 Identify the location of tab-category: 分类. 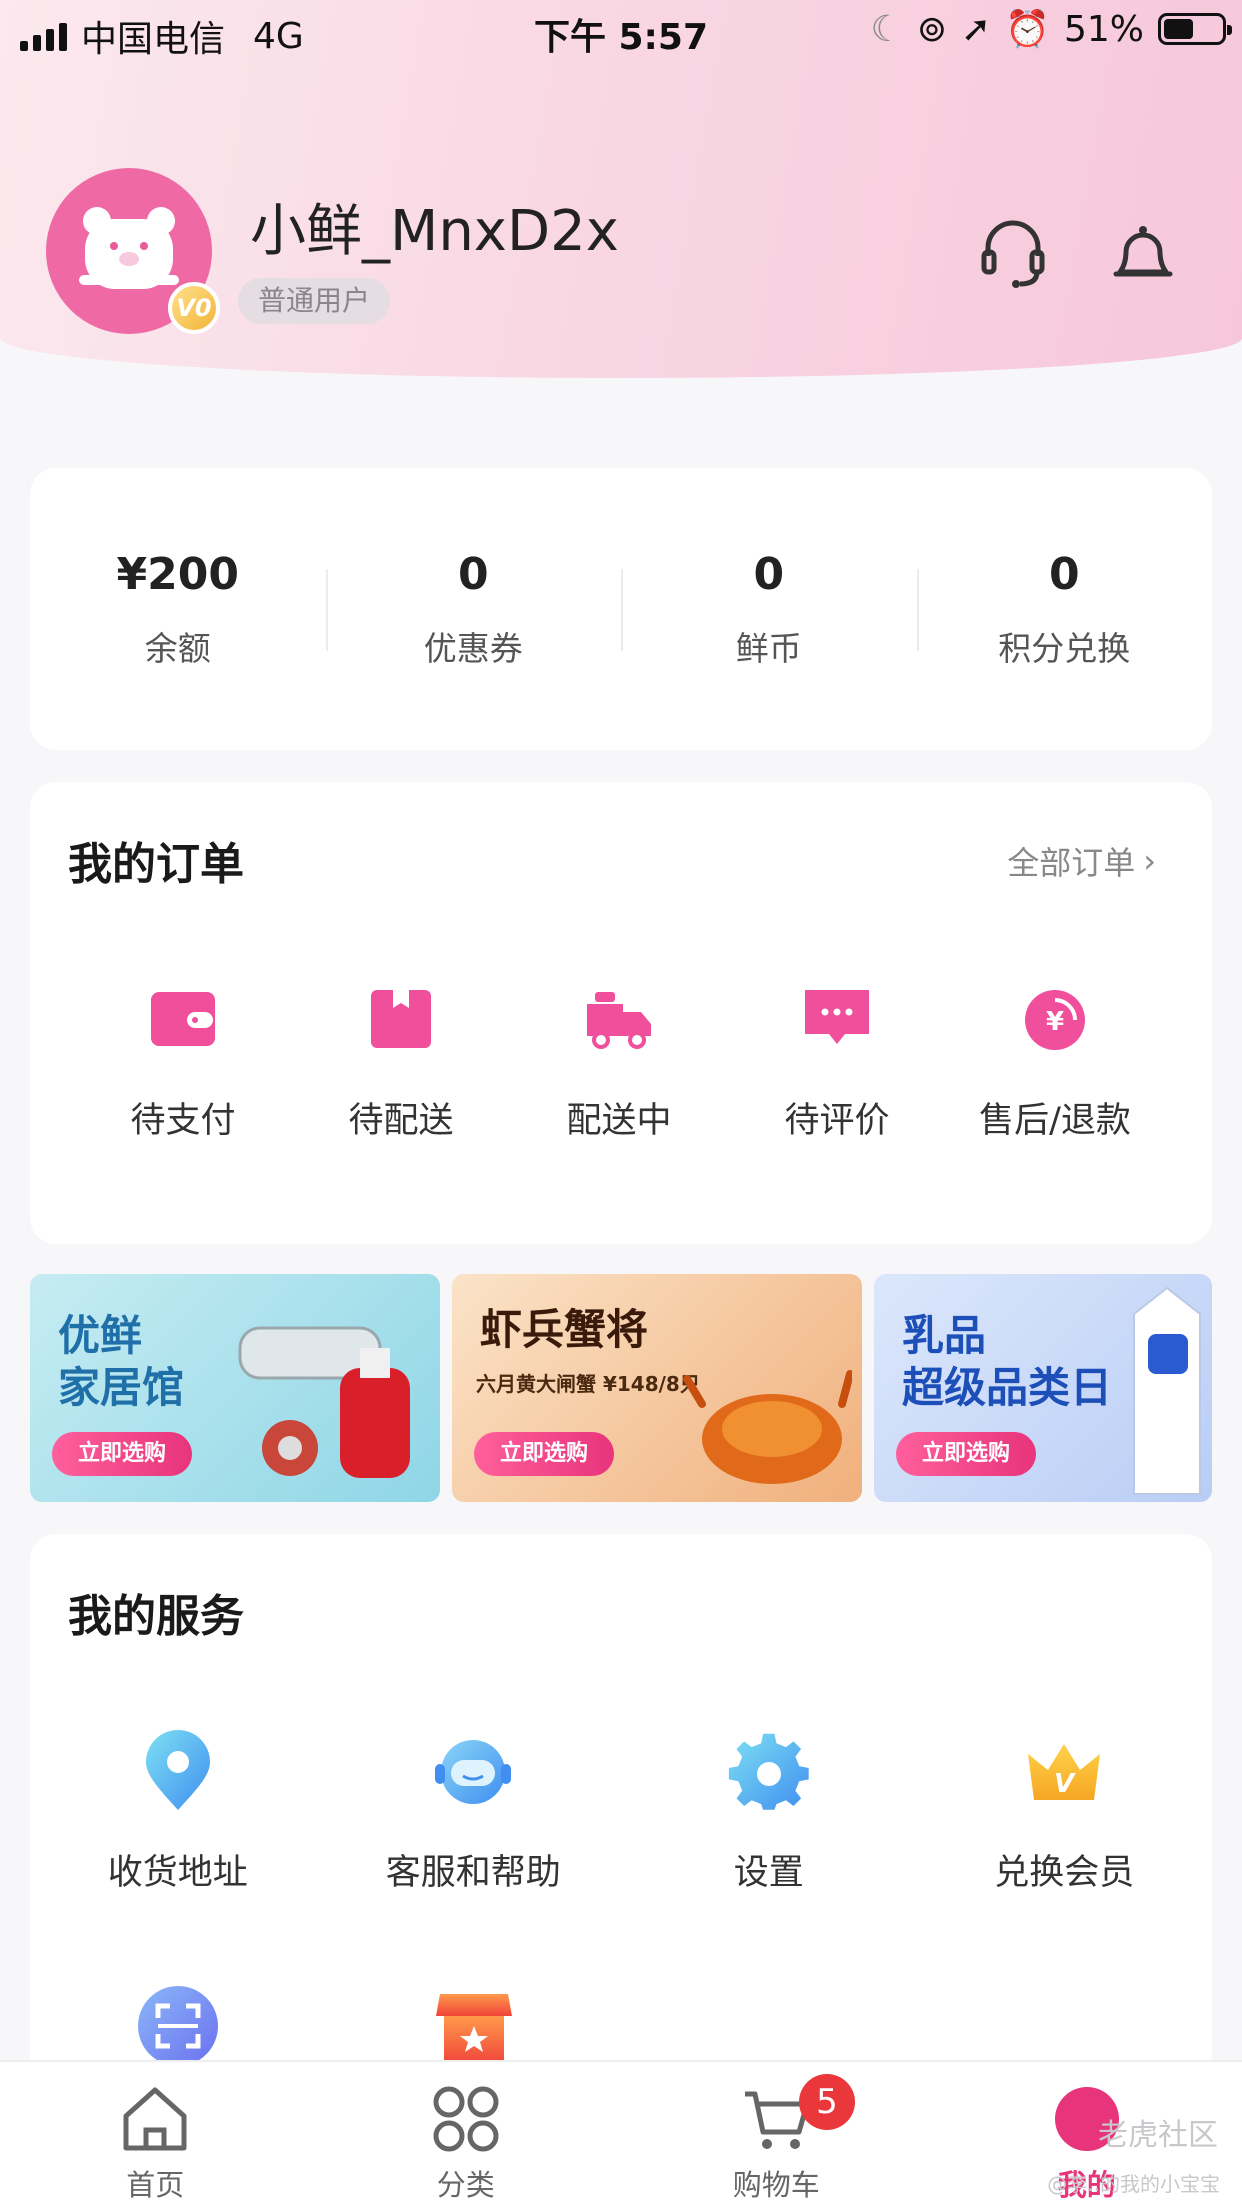
(466, 2135).